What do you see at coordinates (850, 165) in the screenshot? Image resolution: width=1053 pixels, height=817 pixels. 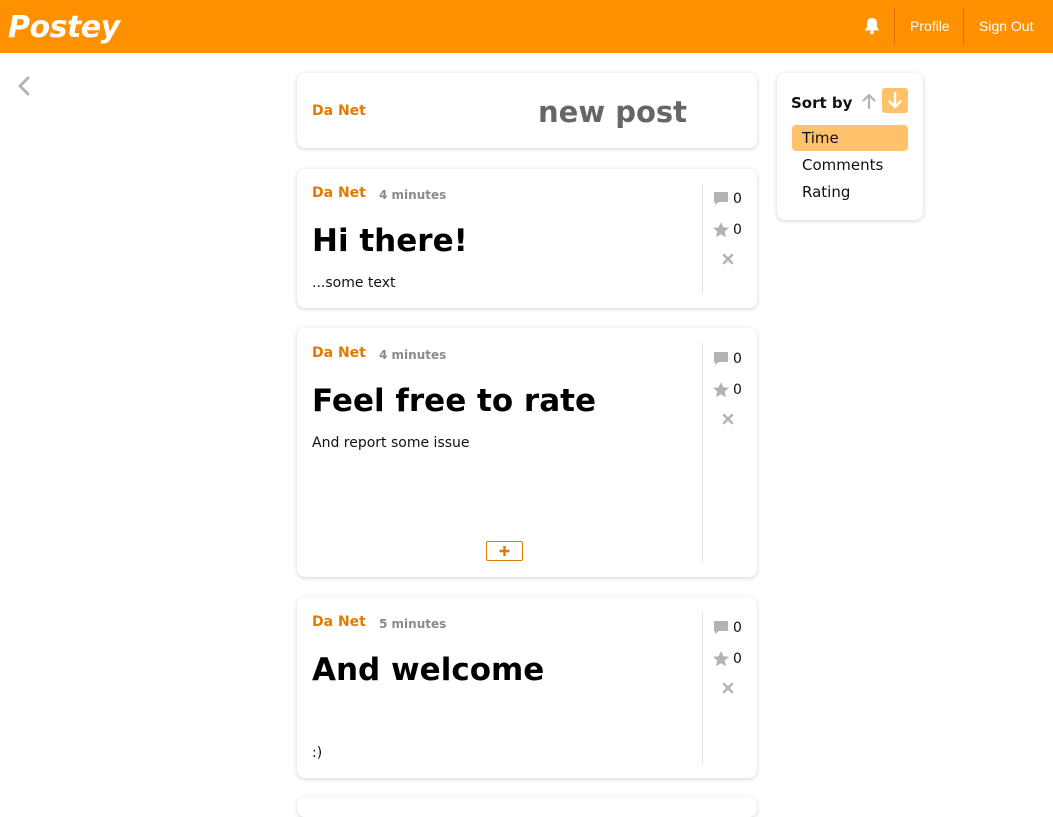 I see `sort-option-comments: Comments` at bounding box center [850, 165].